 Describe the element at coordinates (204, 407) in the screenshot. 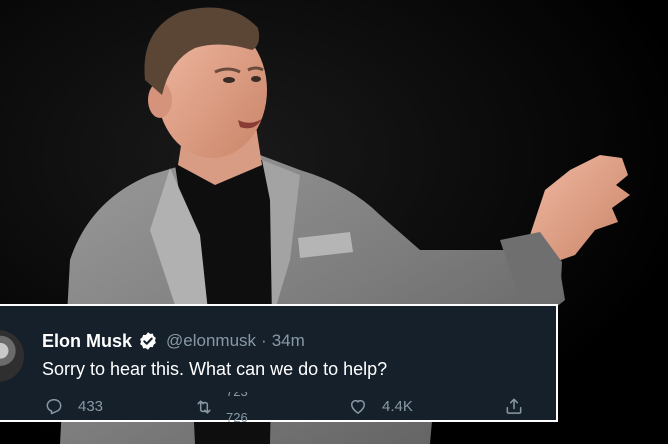

I see `retweet-icon` at that location.